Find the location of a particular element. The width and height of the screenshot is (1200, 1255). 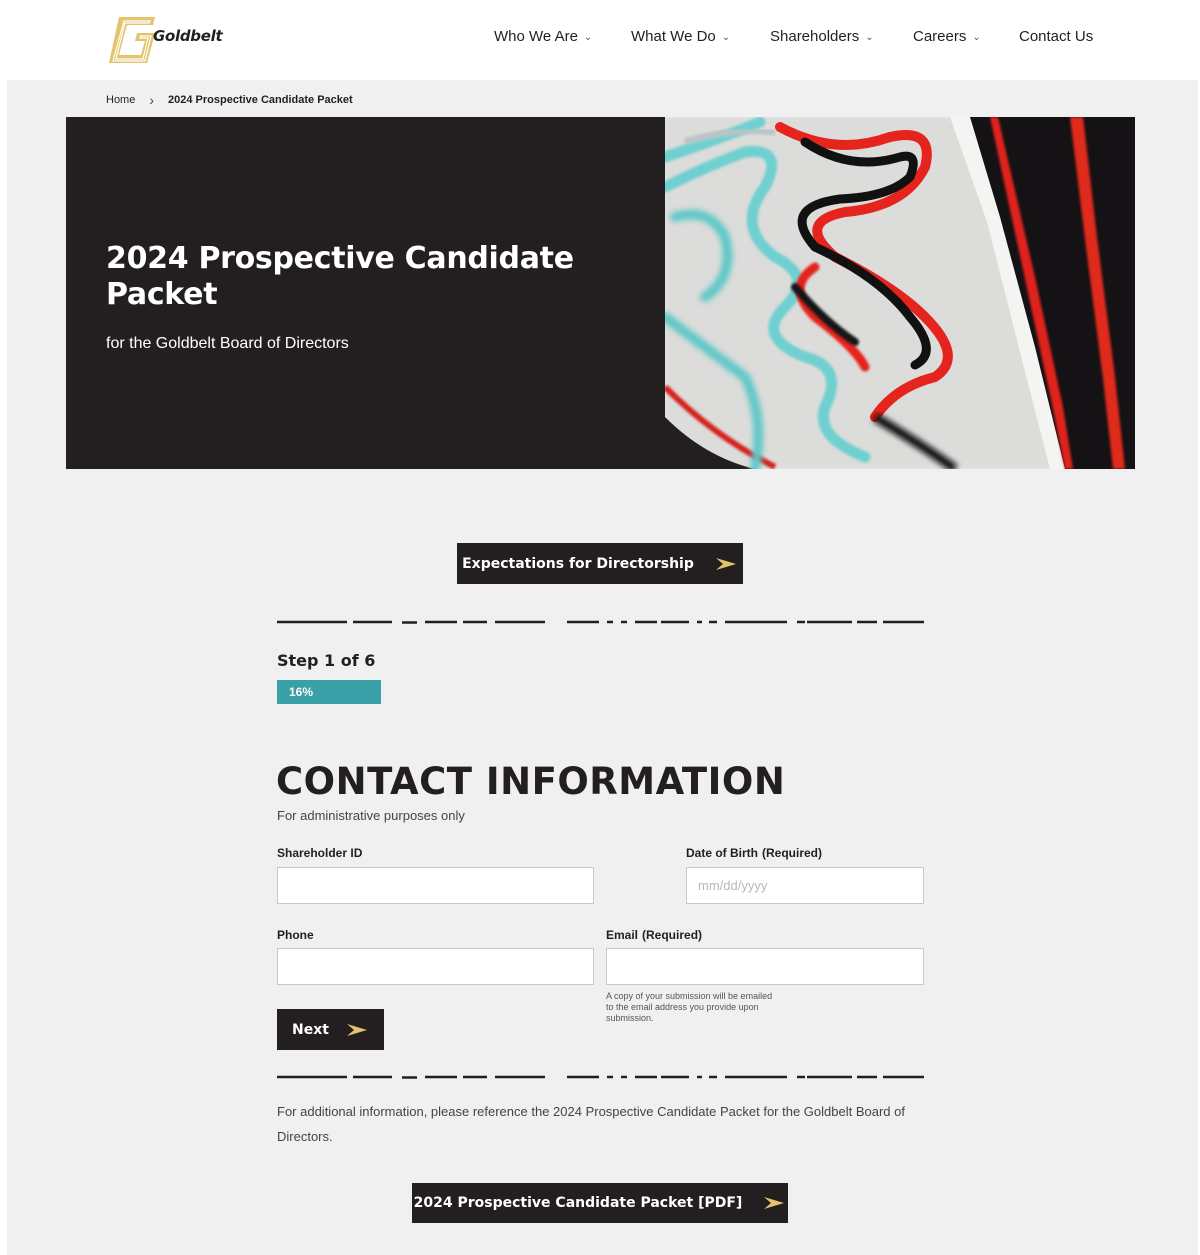

button-label: Next is located at coordinates (310, 1029).